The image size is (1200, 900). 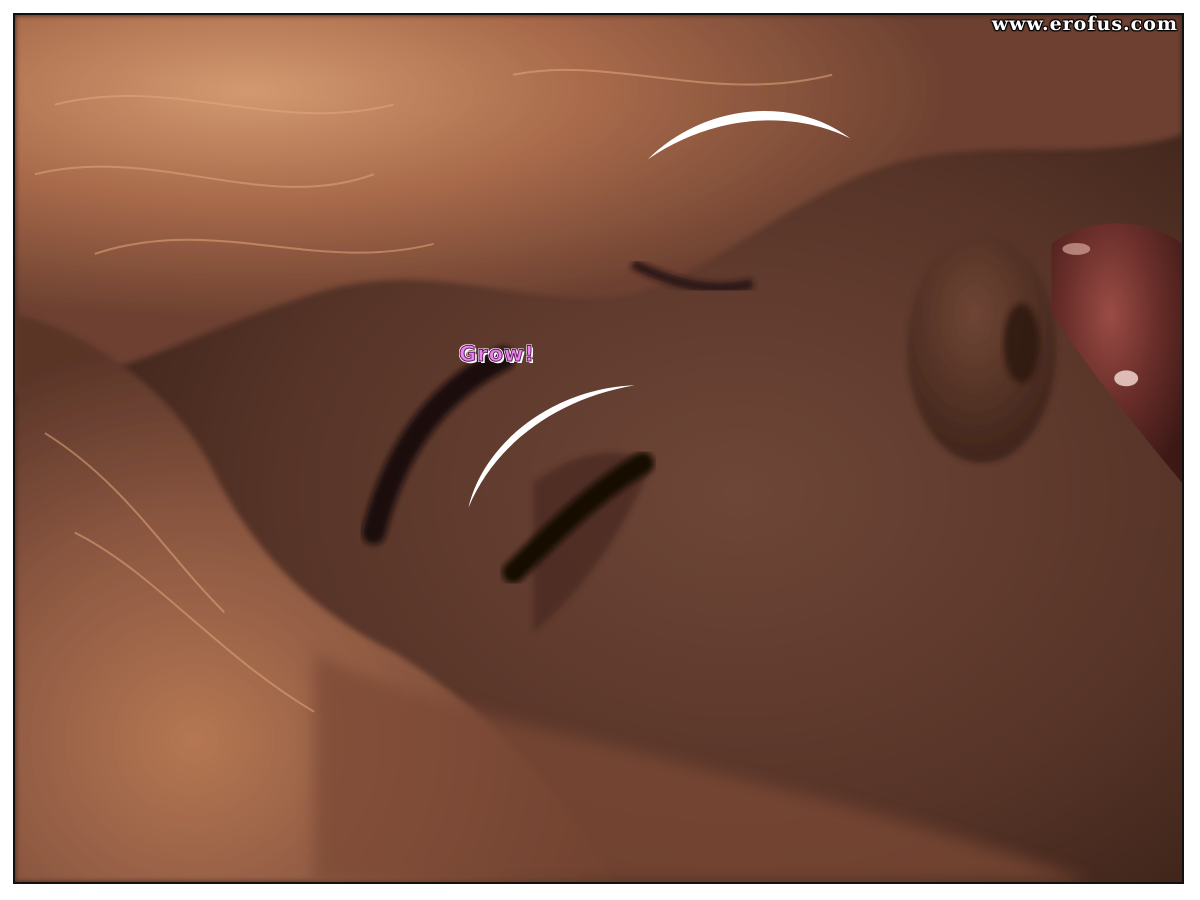 What do you see at coordinates (497, 354) in the screenshot?
I see `sound-effect-text: Grow!` at bounding box center [497, 354].